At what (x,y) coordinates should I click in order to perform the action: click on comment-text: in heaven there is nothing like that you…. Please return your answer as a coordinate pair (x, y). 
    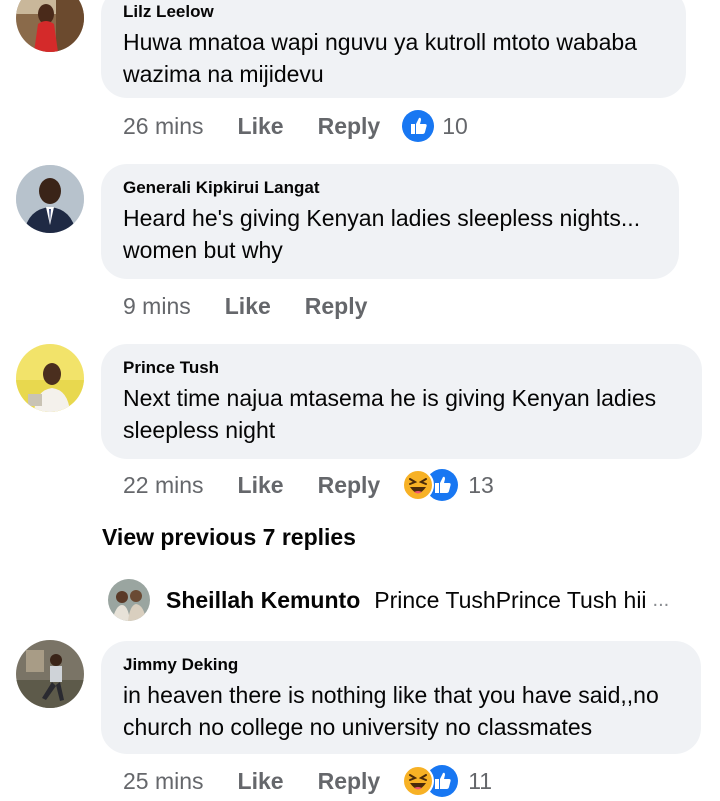
    Looking at the image, I should click on (401, 711).